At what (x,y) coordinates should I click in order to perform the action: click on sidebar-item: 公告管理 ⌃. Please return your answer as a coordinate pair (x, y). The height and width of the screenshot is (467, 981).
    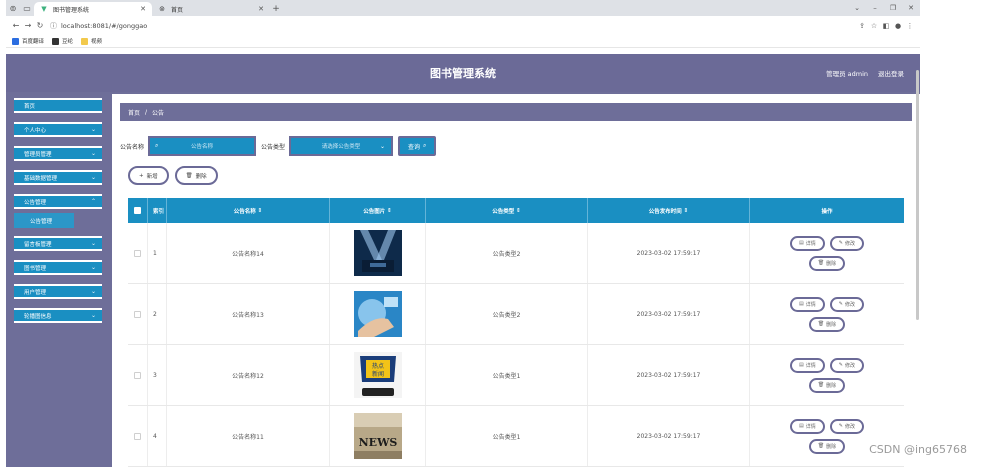
    Looking at the image, I should click on (58, 201).